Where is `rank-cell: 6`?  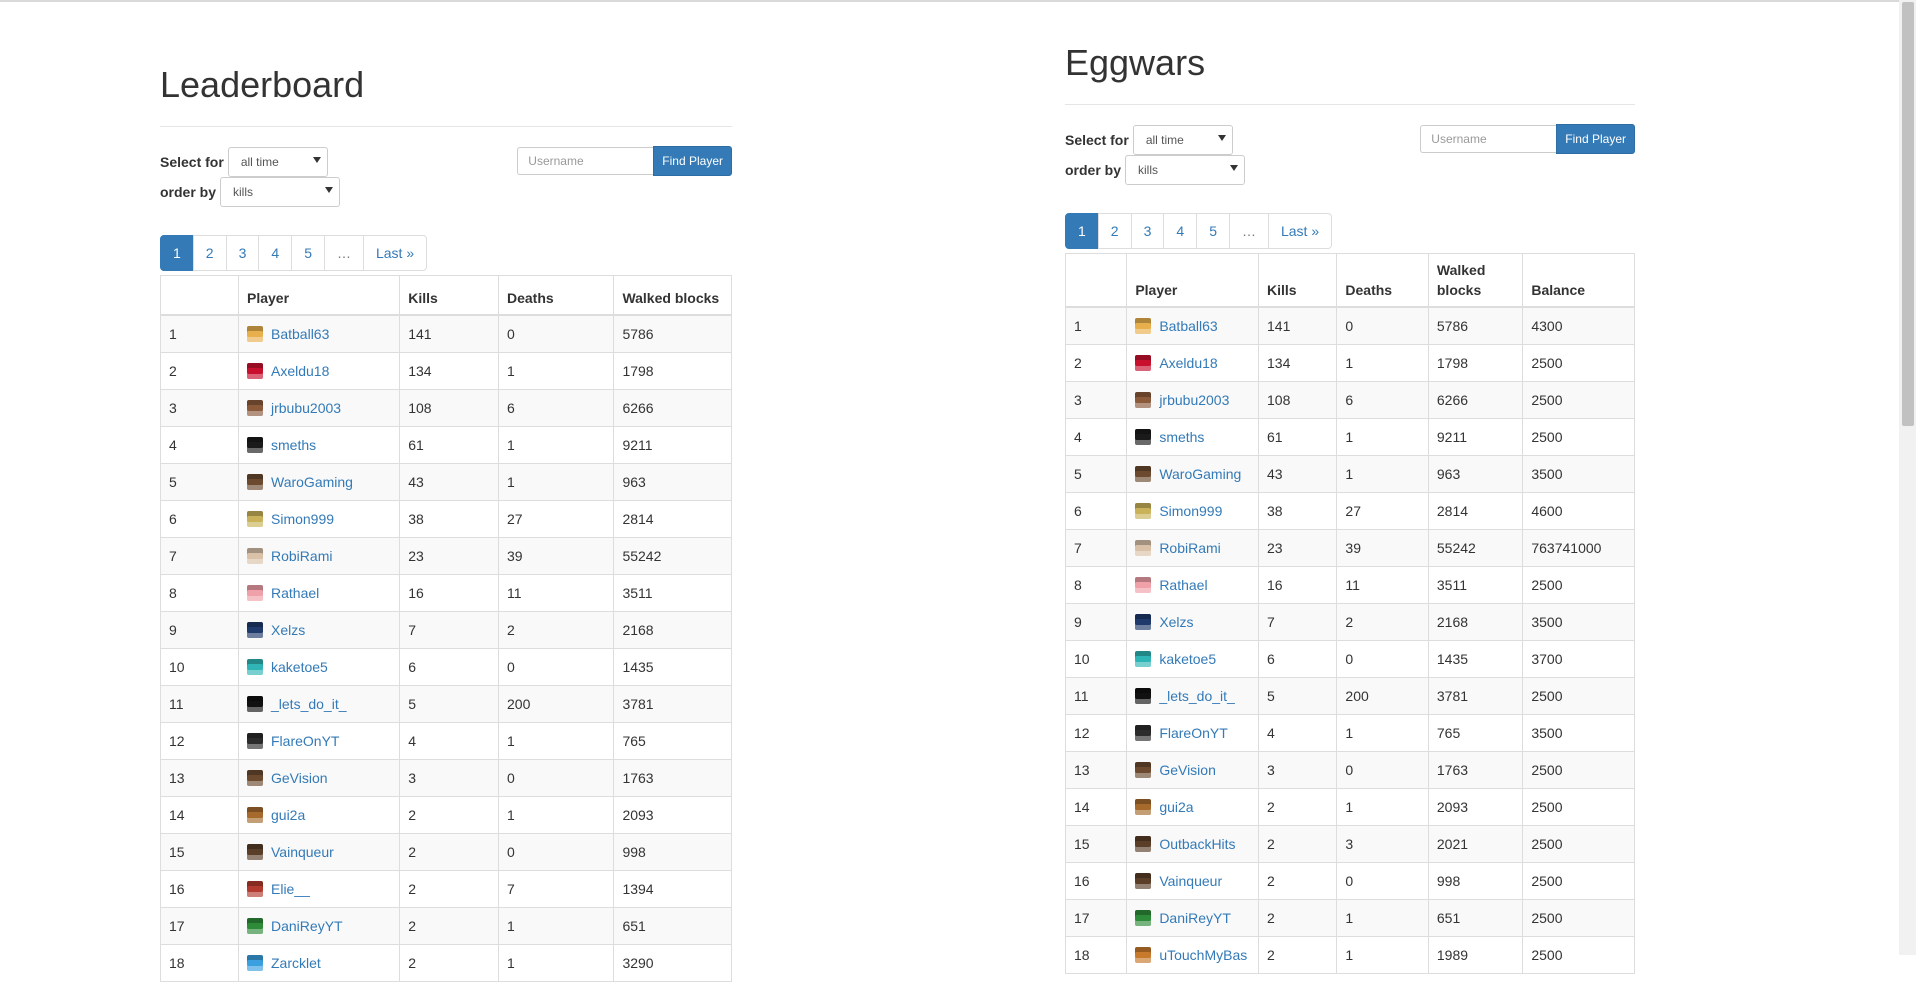
rank-cell: 6 is located at coordinates (1096, 511).